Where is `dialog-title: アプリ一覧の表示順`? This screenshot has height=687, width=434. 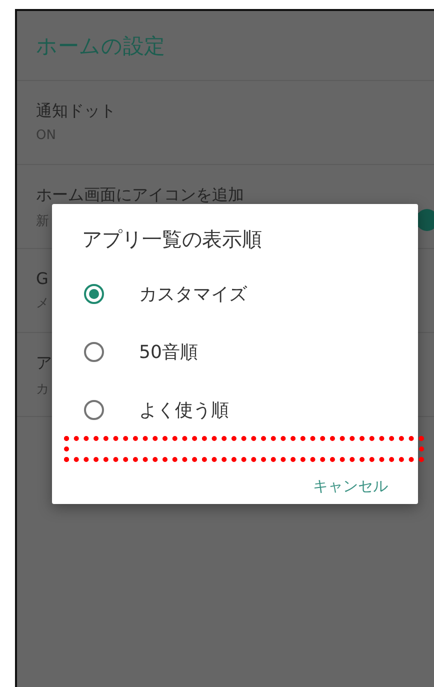
dialog-title: アプリ一覧の表示順 is located at coordinates (172, 239).